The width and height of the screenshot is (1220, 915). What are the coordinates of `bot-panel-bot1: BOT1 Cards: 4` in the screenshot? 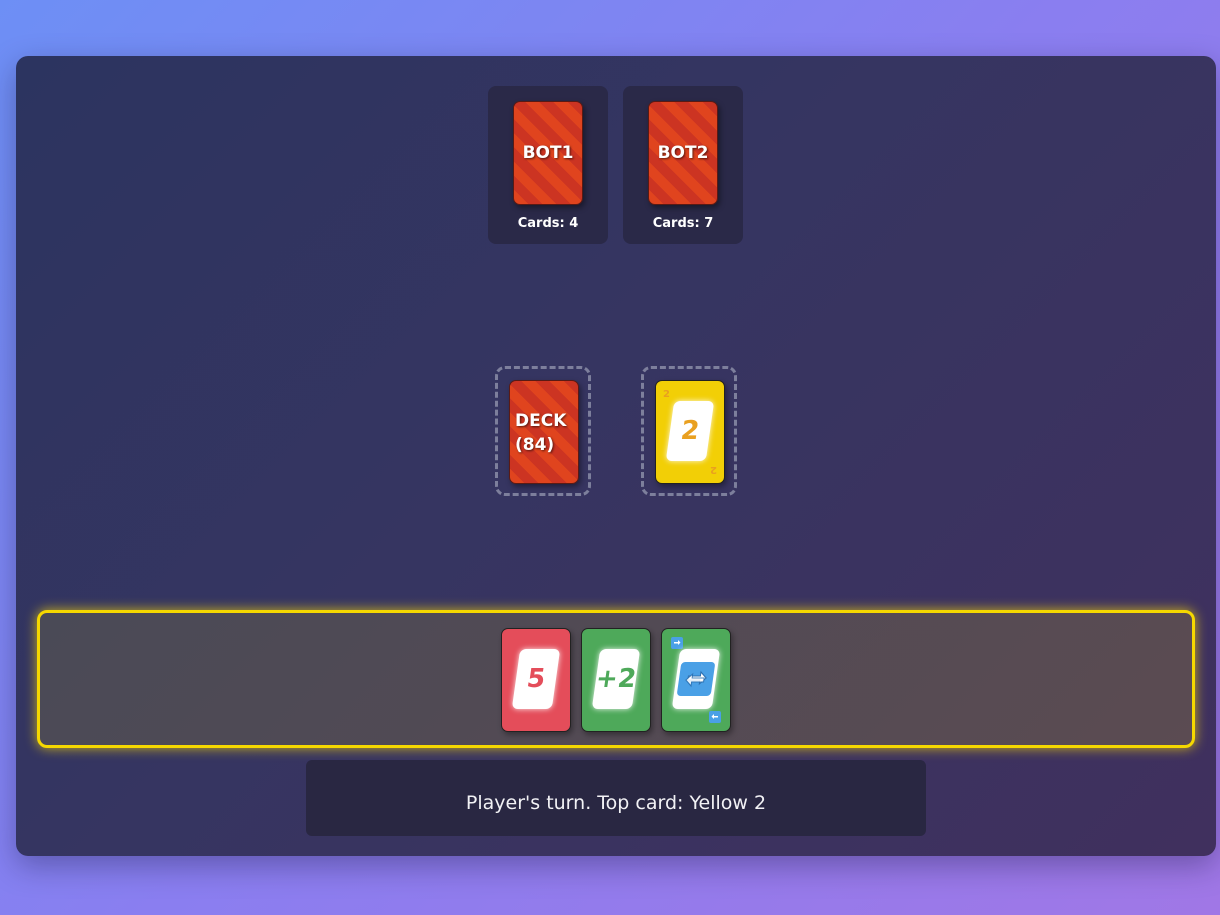 It's located at (548, 165).